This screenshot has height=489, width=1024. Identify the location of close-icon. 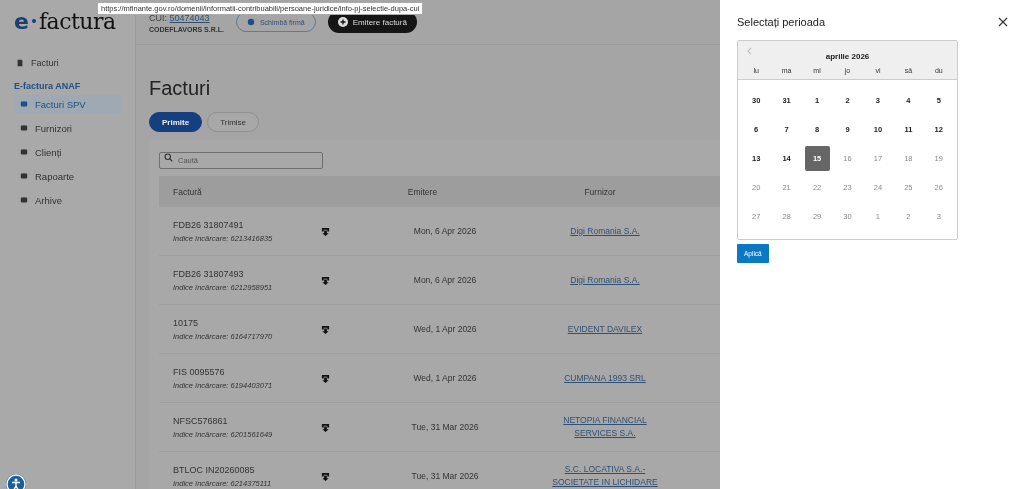
(1003, 22).